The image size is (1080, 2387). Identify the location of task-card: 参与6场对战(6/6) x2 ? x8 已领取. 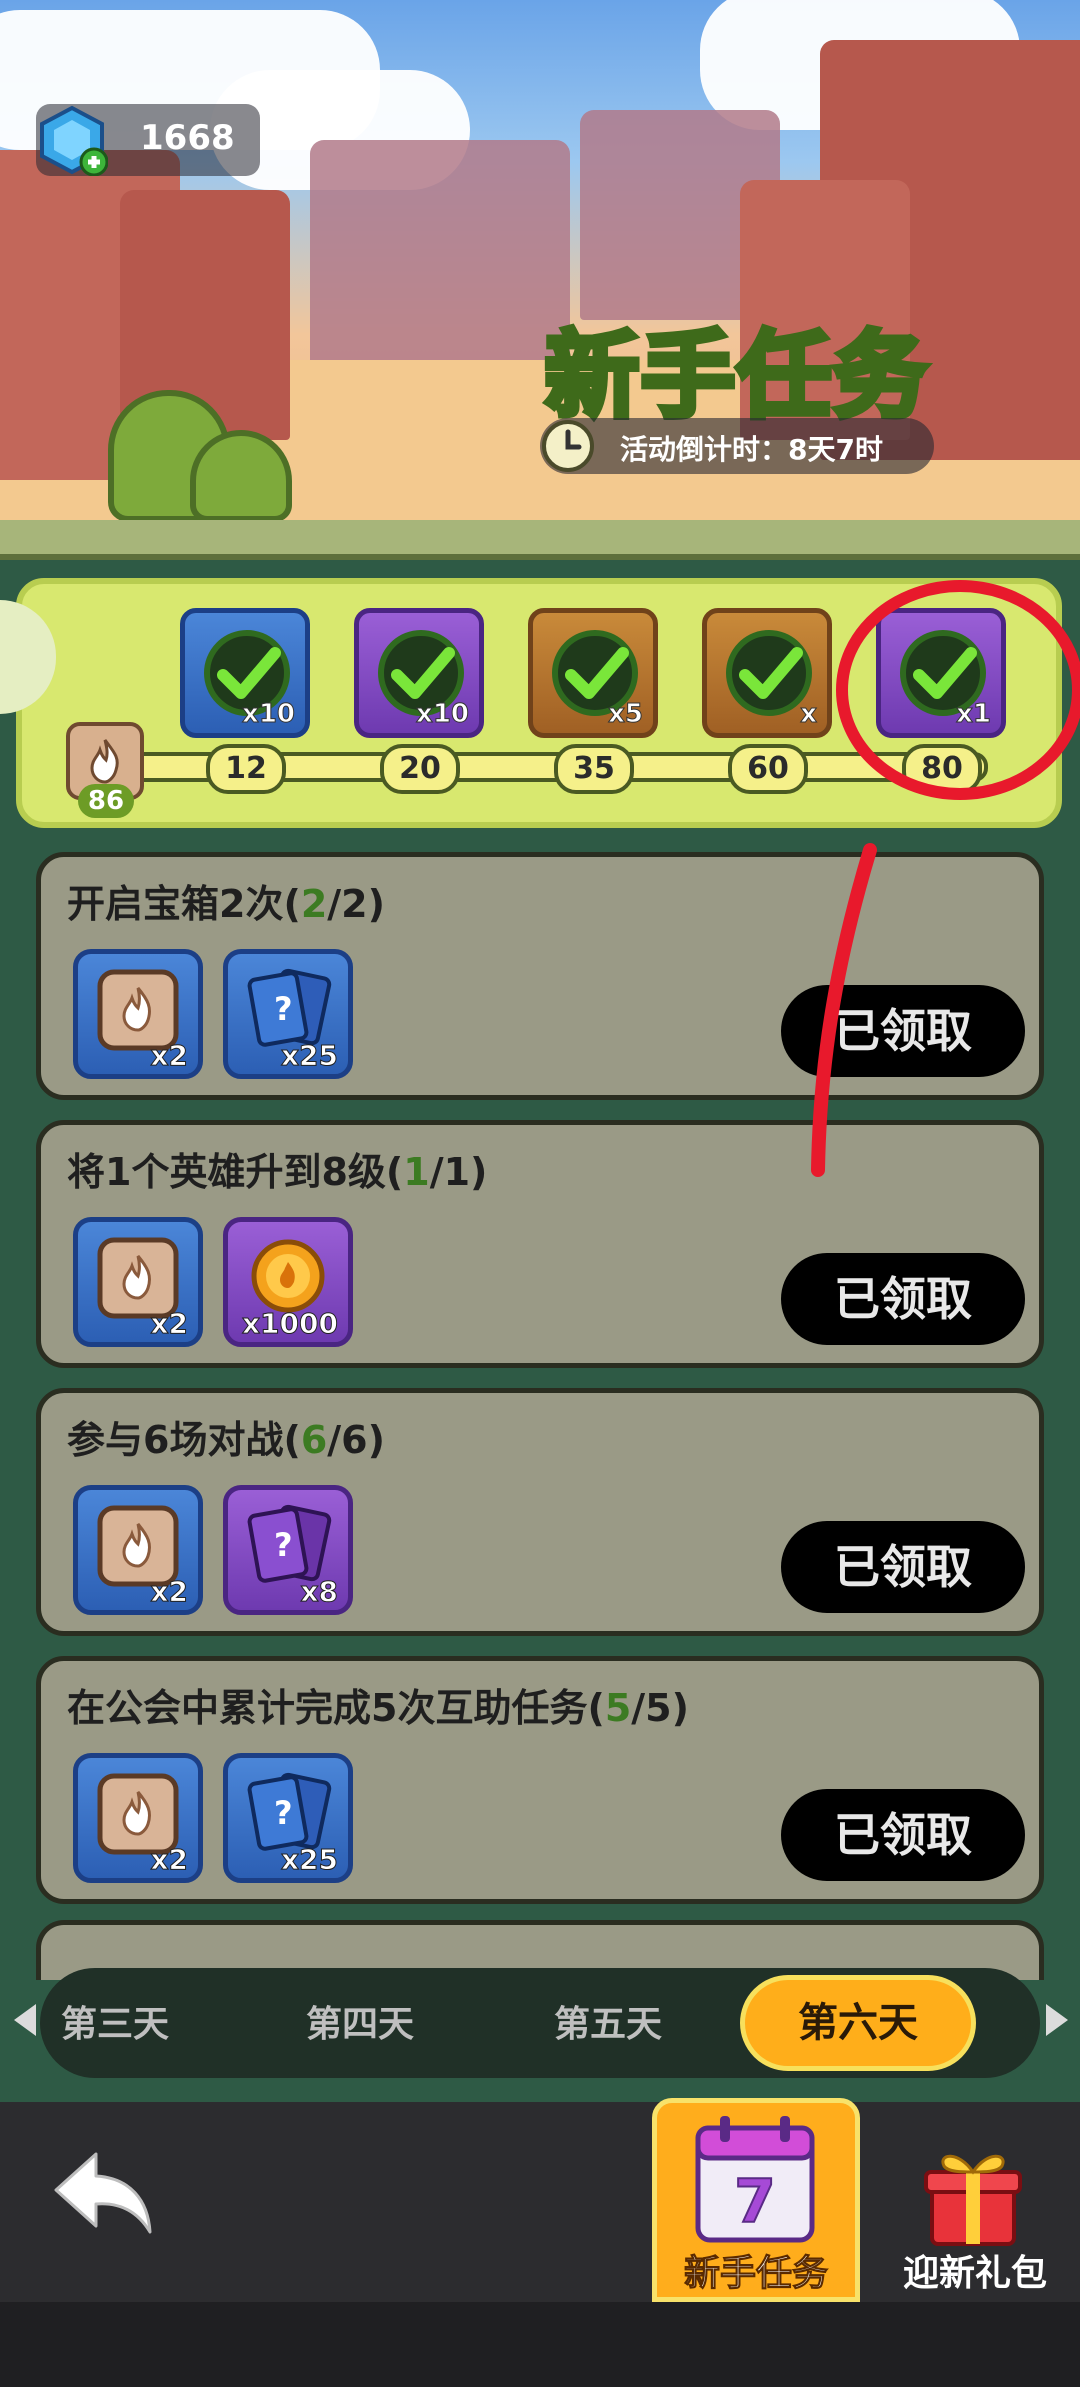
(540, 1512).